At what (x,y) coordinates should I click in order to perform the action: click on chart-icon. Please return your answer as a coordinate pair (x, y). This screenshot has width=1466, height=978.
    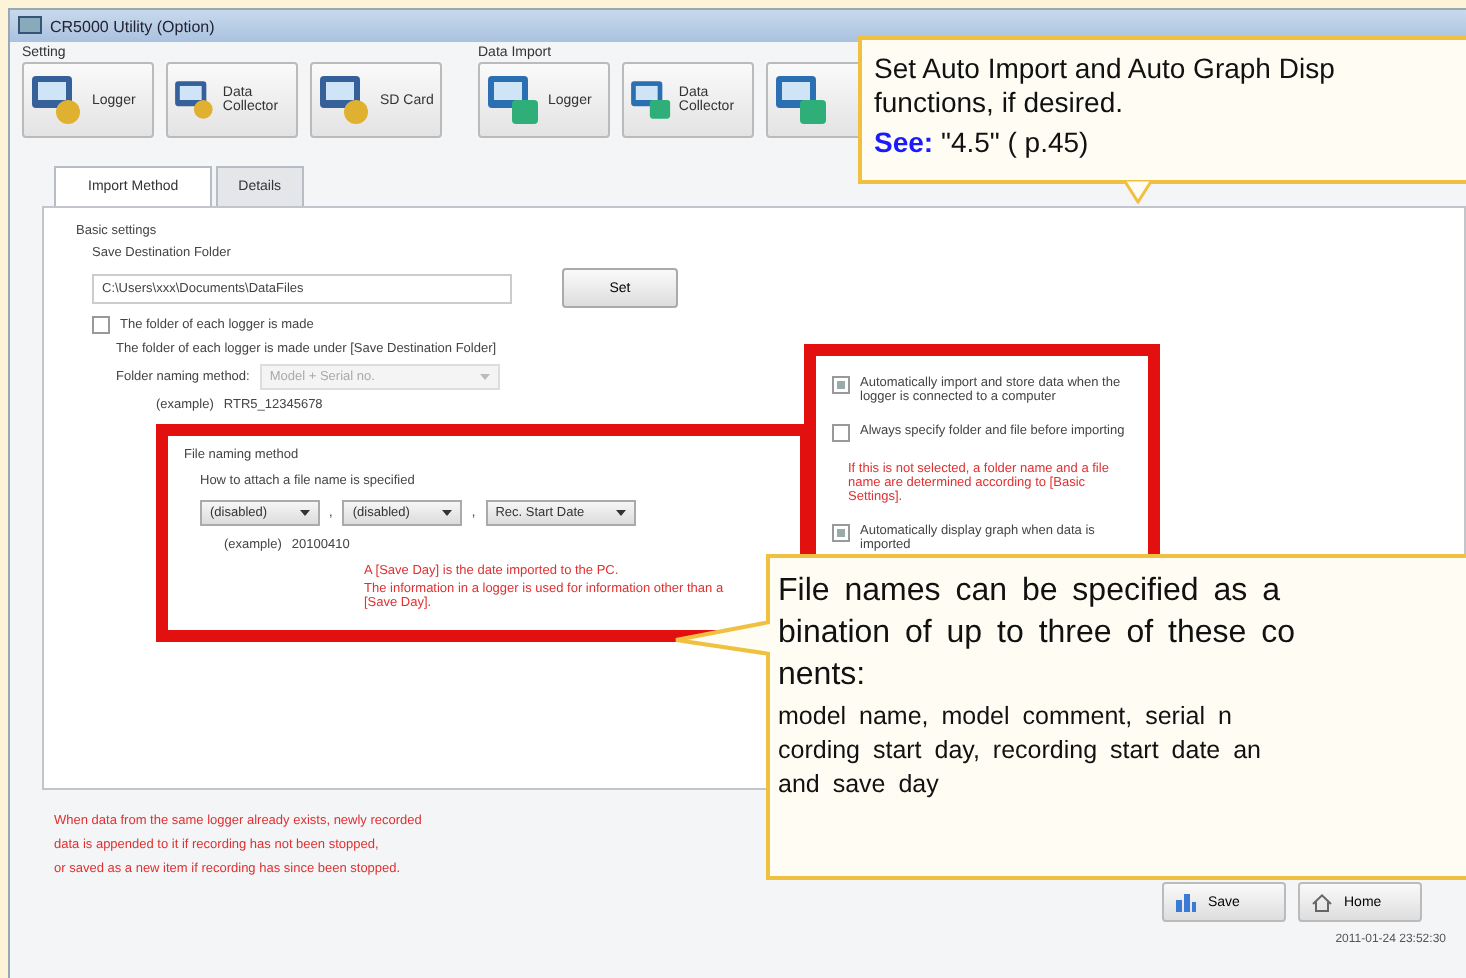
    Looking at the image, I should click on (1186, 902).